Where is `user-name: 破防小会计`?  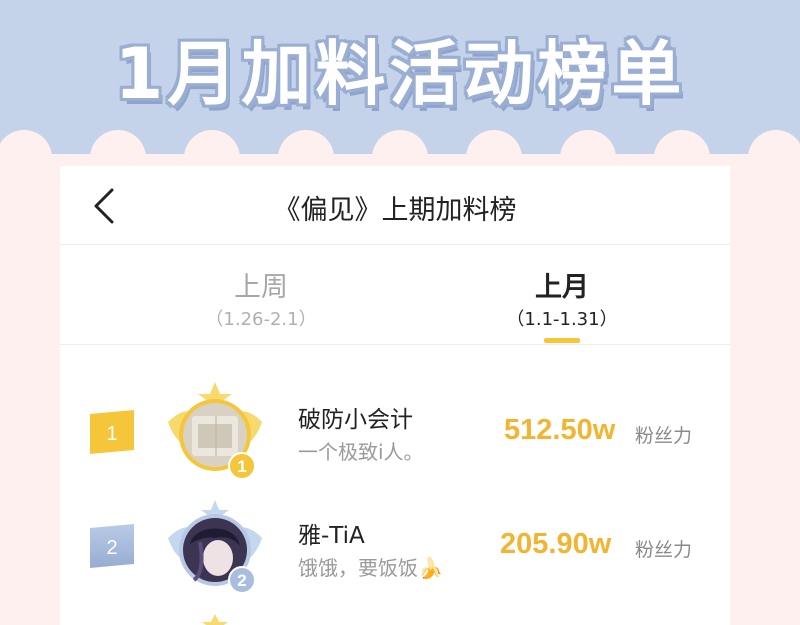 user-name: 破防小会计 is located at coordinates (355, 420).